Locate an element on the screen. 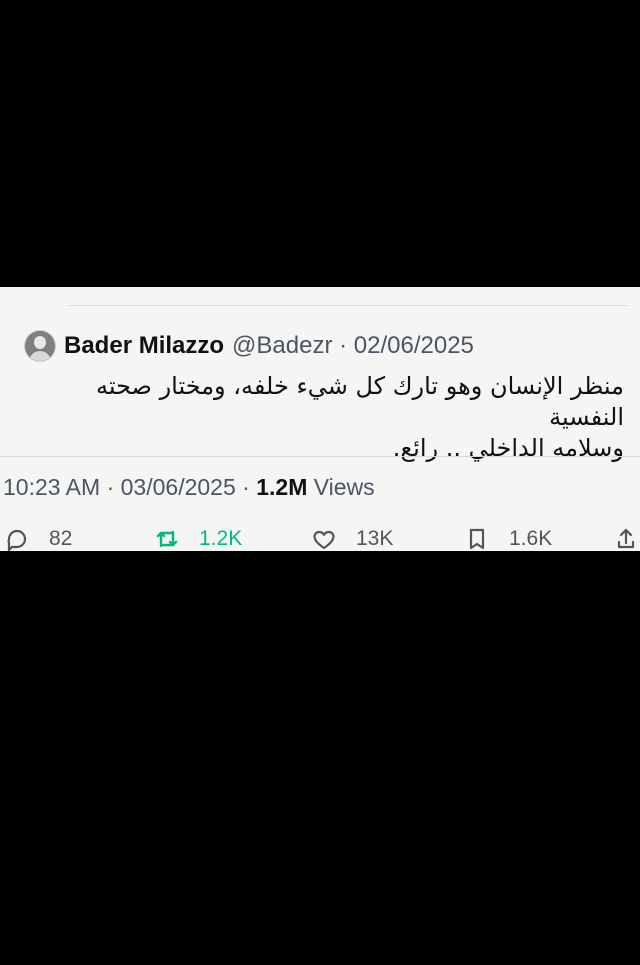 The image size is (640, 965). timestamp-row: 10:23 AM · 03/06/2025 · 1.2M Views is located at coordinates (189, 487).